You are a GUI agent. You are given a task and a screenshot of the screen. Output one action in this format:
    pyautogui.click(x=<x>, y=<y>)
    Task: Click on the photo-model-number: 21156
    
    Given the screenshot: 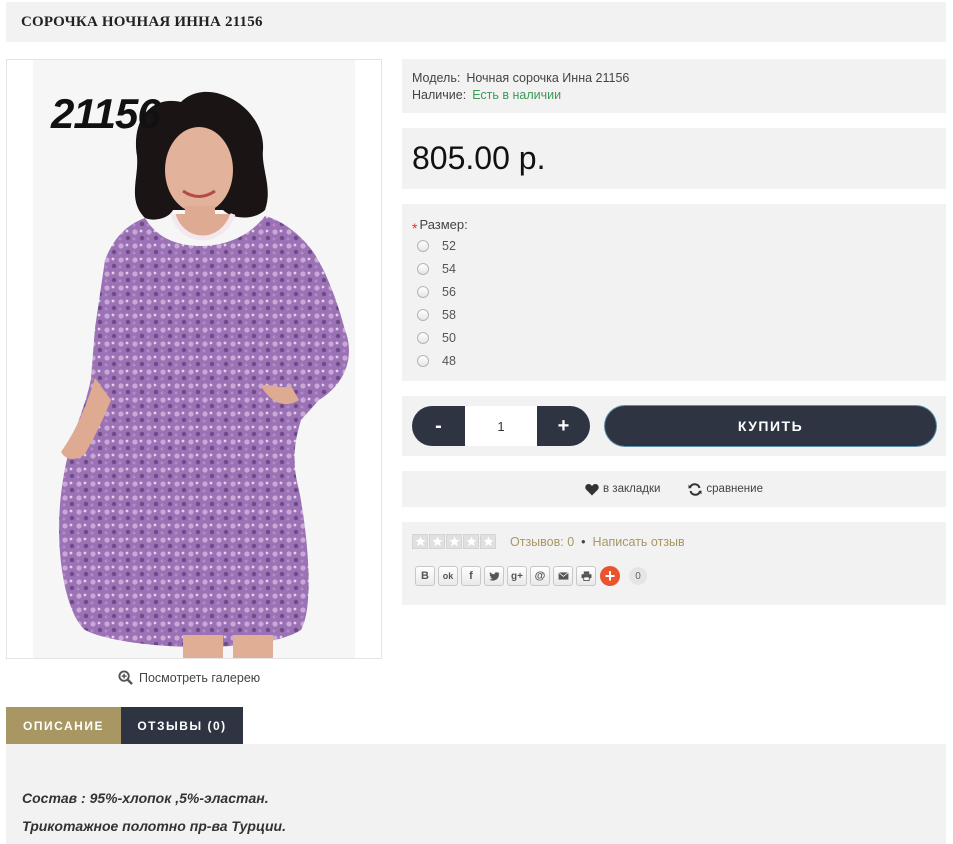 What is the action you would take?
    pyautogui.click(x=106, y=113)
    